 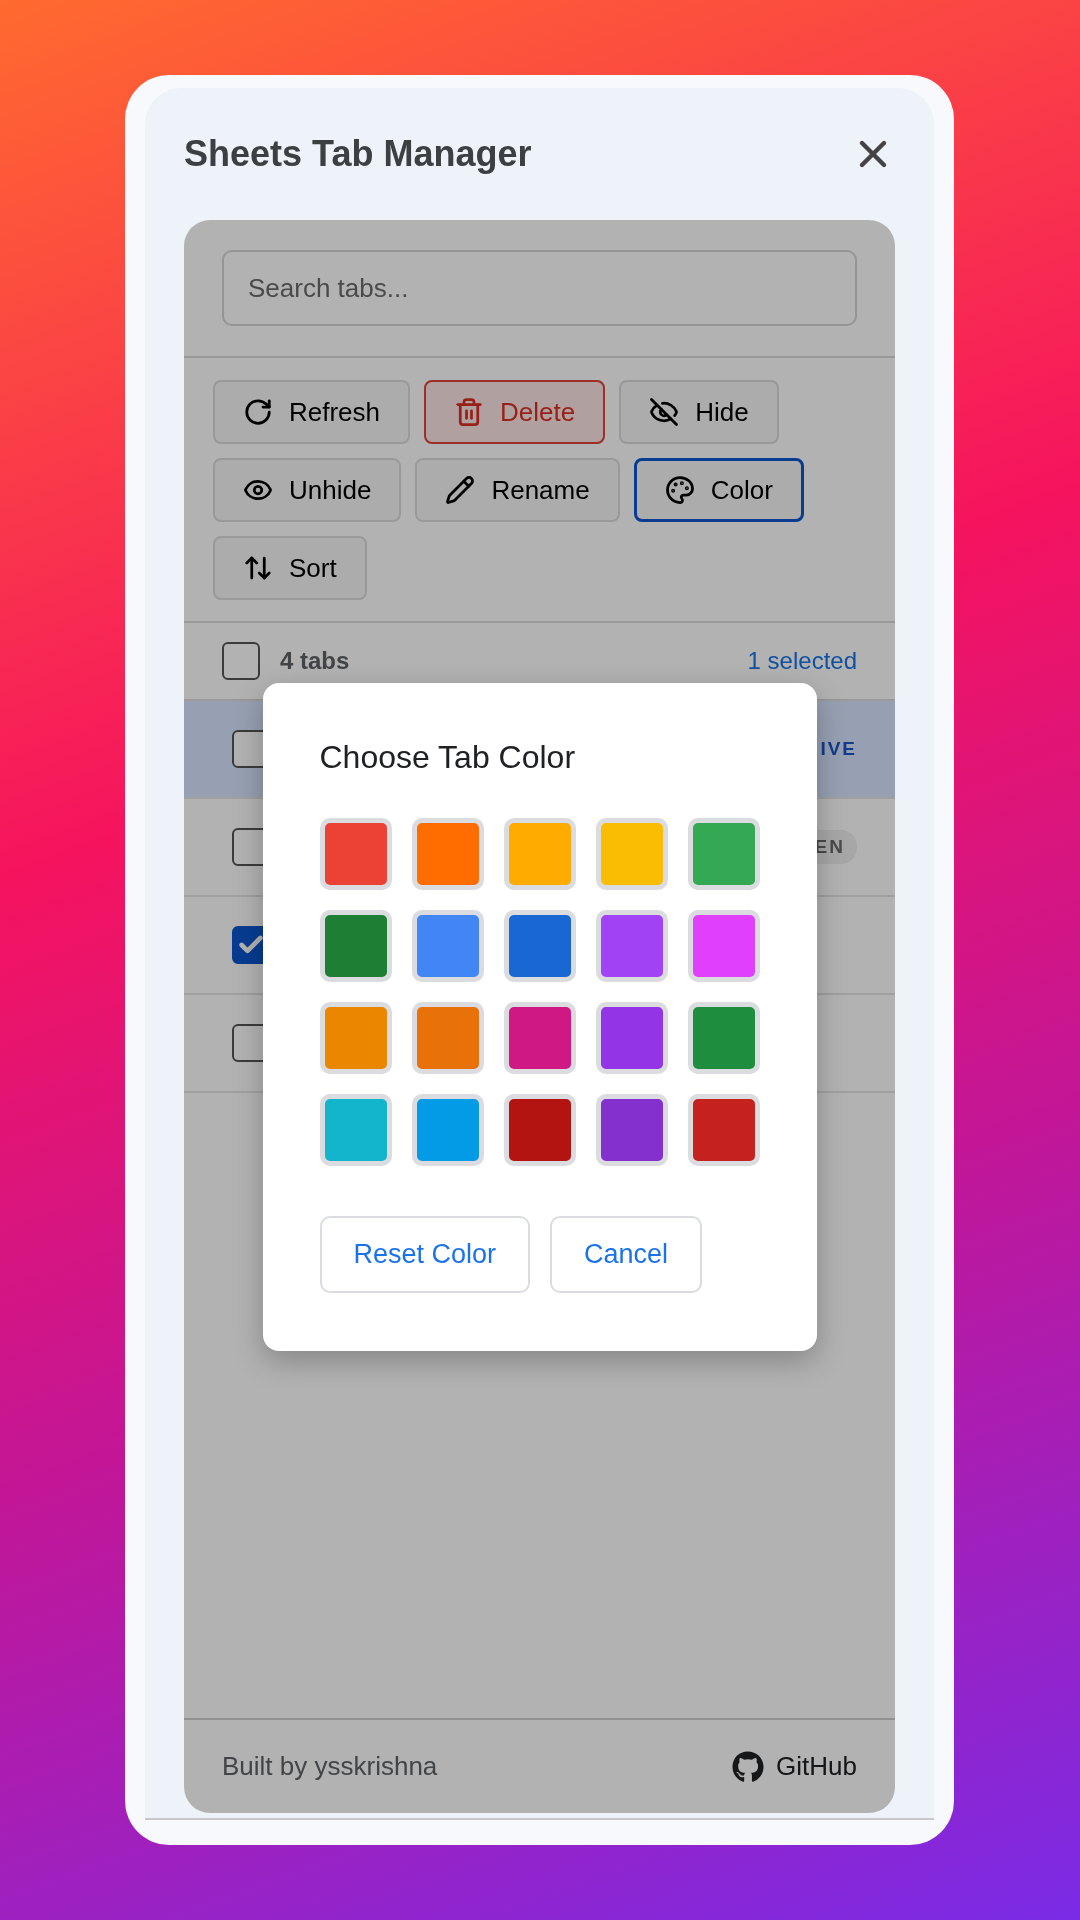 What do you see at coordinates (838, 749) in the screenshot?
I see `status-label: IVE` at bounding box center [838, 749].